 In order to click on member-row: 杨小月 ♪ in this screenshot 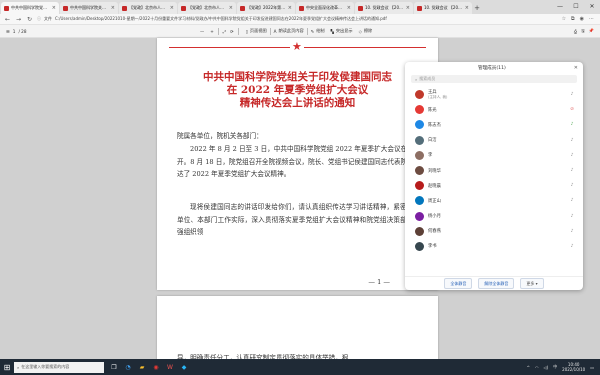, I will do `click(494, 216)`.